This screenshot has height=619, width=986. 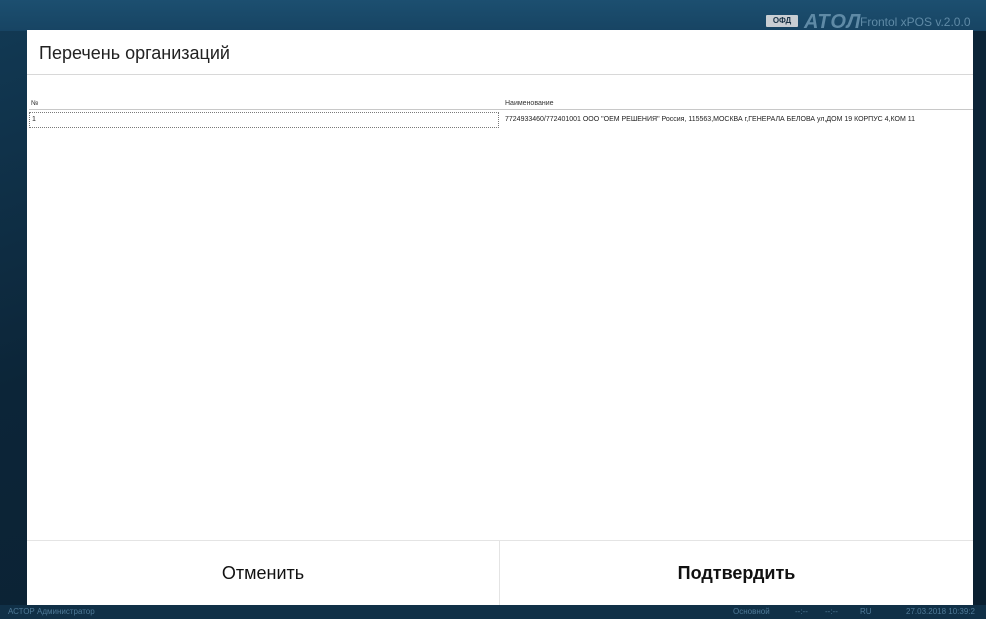 What do you see at coordinates (801, 611) in the screenshot?
I see `status-time-1: --:--` at bounding box center [801, 611].